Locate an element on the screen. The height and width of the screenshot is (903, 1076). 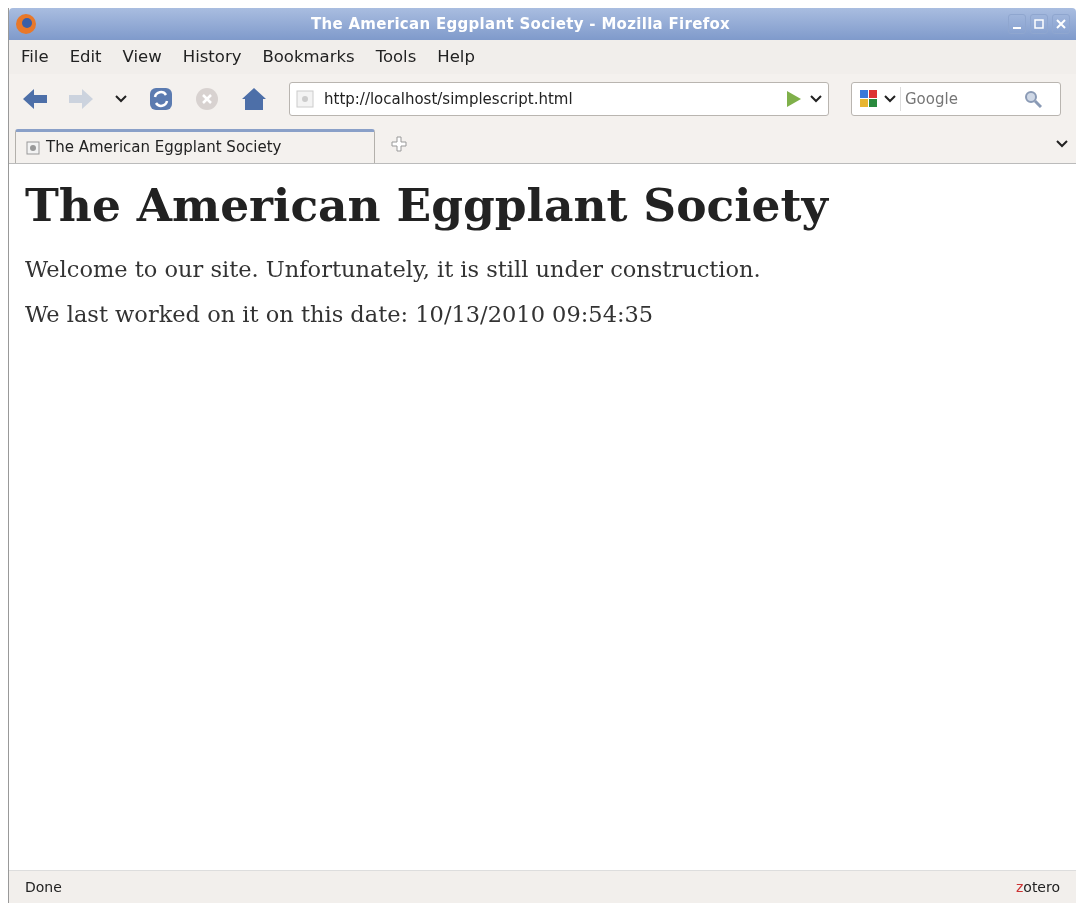
maximize-icon is located at coordinates (1039, 24).